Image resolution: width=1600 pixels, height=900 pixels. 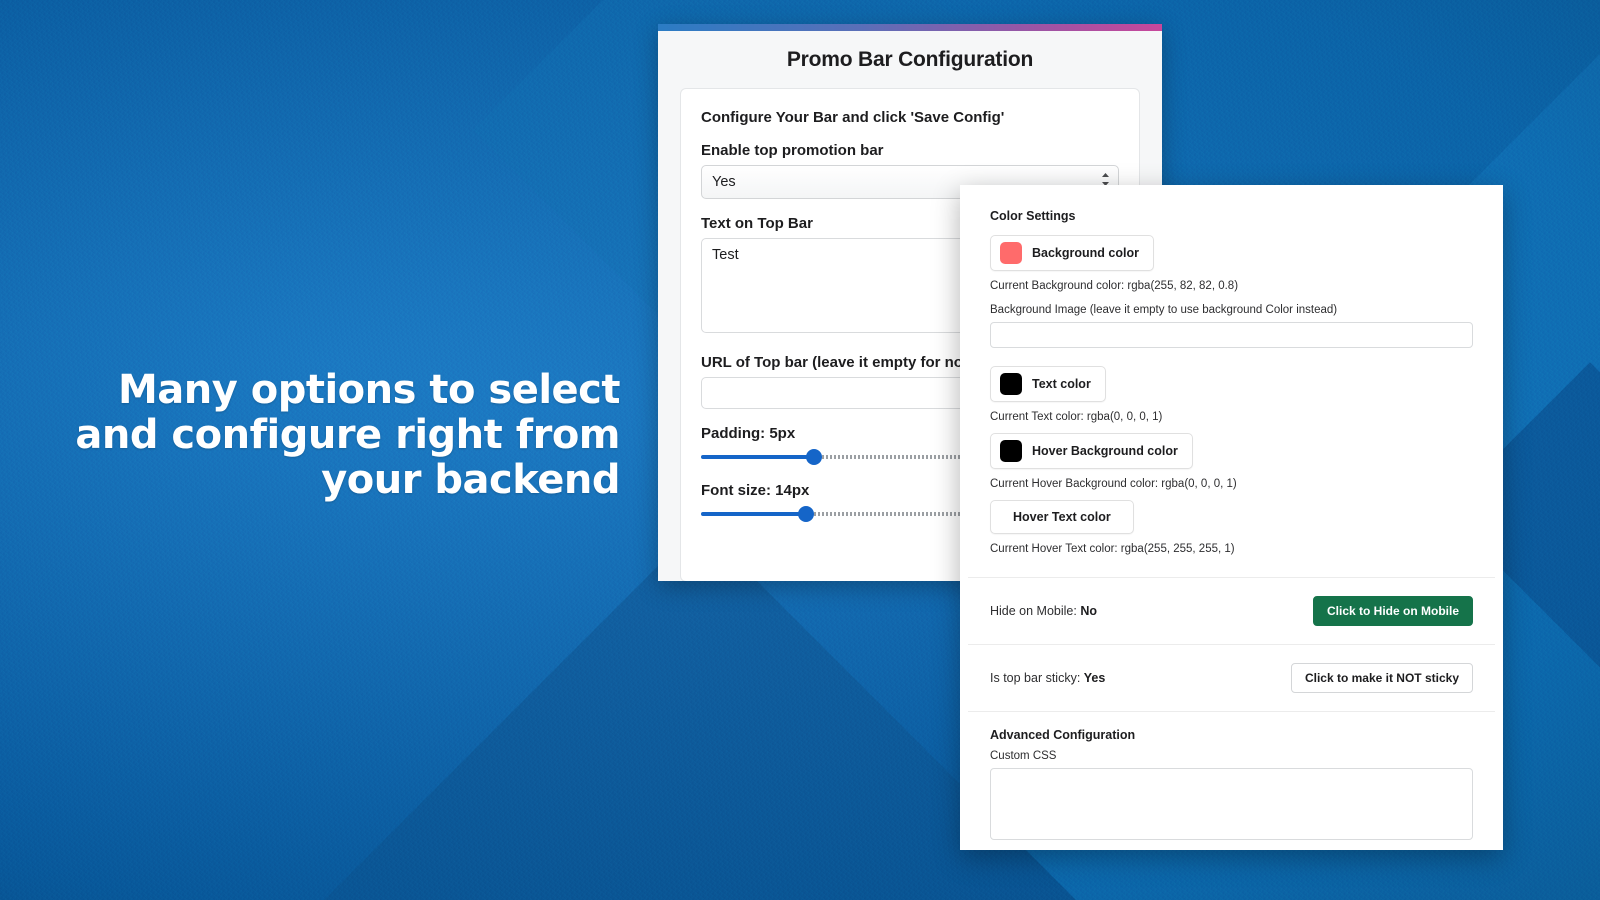 I want to click on hover-background-color-button: Hover Background color, so click(x=1091, y=451).